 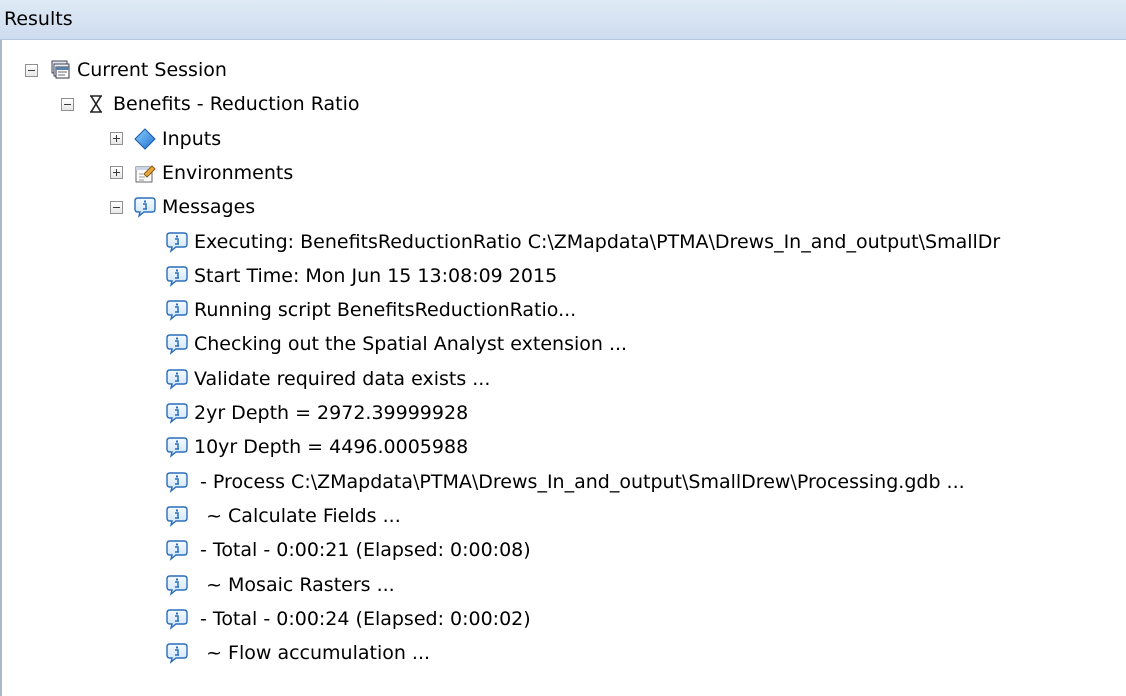 What do you see at coordinates (1, 368) in the screenshot?
I see `panel-left-border` at bounding box center [1, 368].